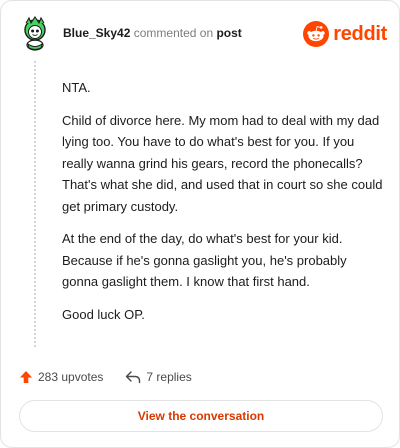 The image size is (400, 448). Describe the element at coordinates (173, 33) in the screenshot. I see `action-text: commented on` at that location.